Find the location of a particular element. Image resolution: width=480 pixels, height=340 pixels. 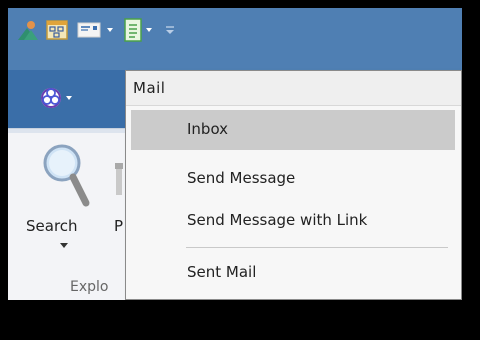

menu-header: Mail is located at coordinates (293, 88).